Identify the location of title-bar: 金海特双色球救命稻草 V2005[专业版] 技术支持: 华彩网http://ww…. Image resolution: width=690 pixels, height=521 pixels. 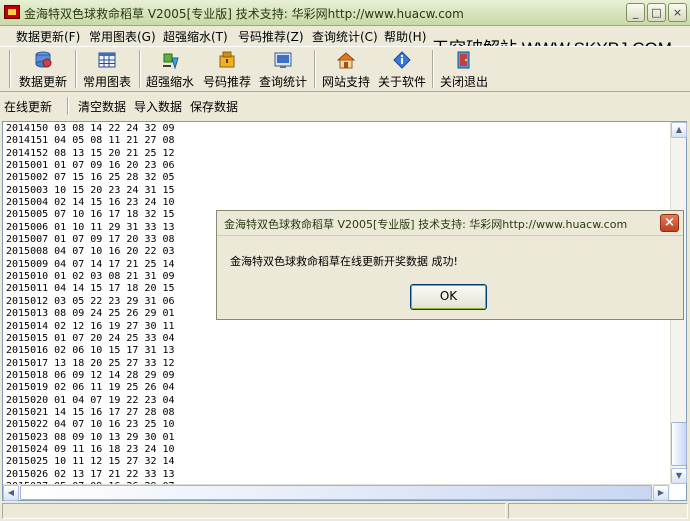
(345, 13).